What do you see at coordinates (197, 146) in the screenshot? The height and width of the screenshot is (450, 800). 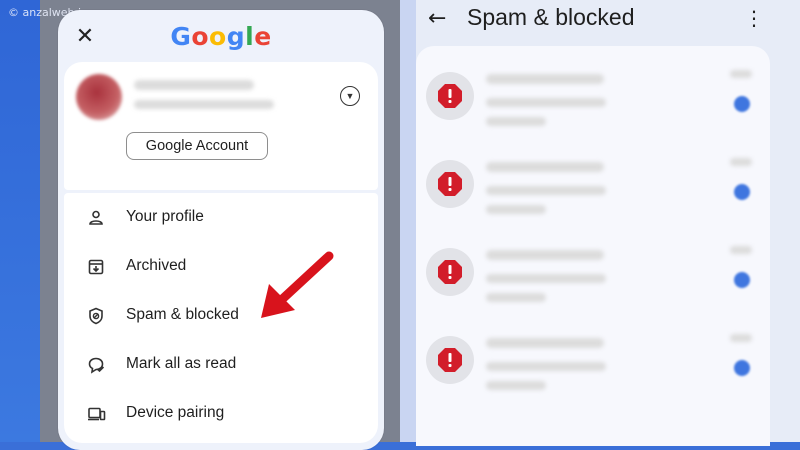 I see `google-account-button: Google Account` at bounding box center [197, 146].